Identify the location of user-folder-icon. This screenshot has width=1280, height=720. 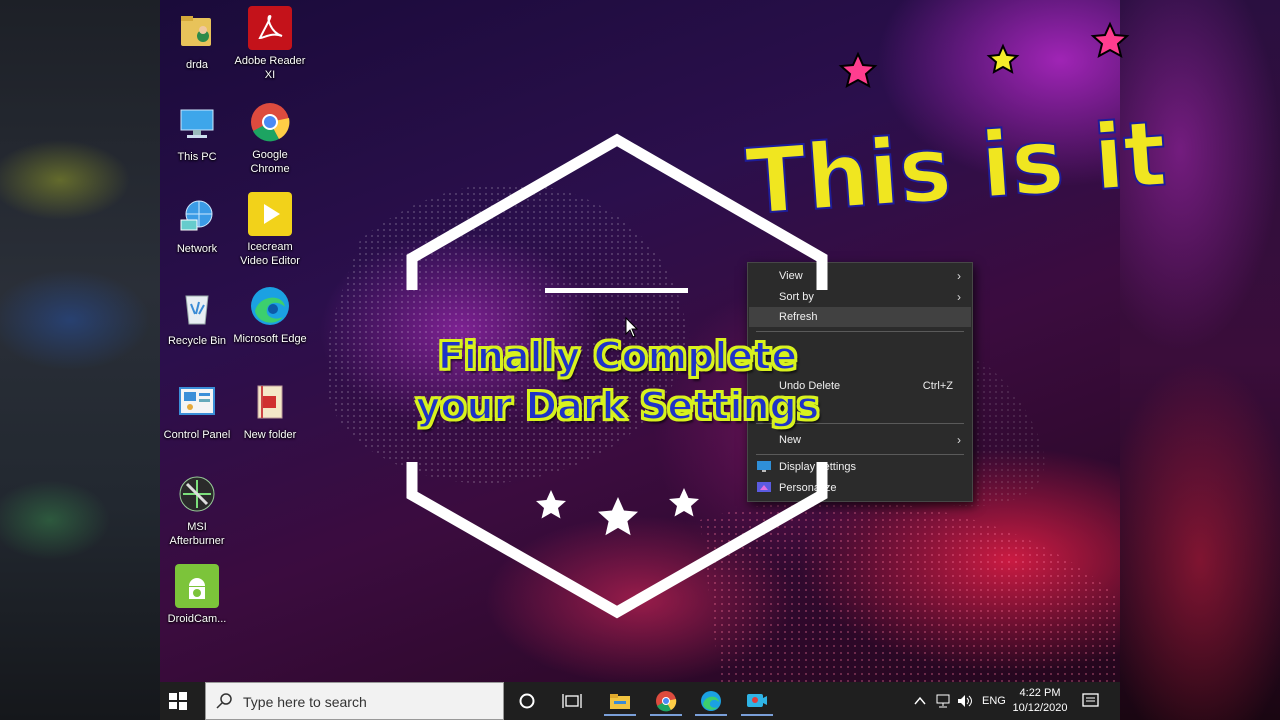
(197, 32).